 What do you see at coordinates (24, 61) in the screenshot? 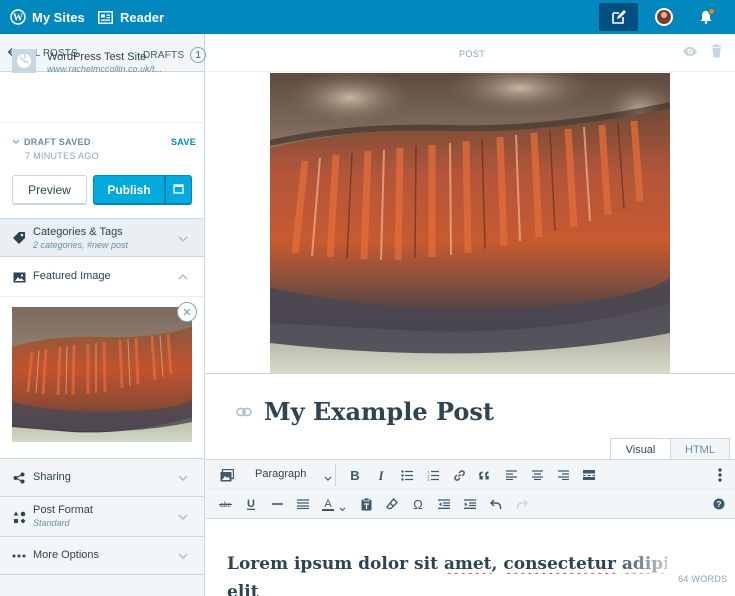
I see `site-globe-icon` at bounding box center [24, 61].